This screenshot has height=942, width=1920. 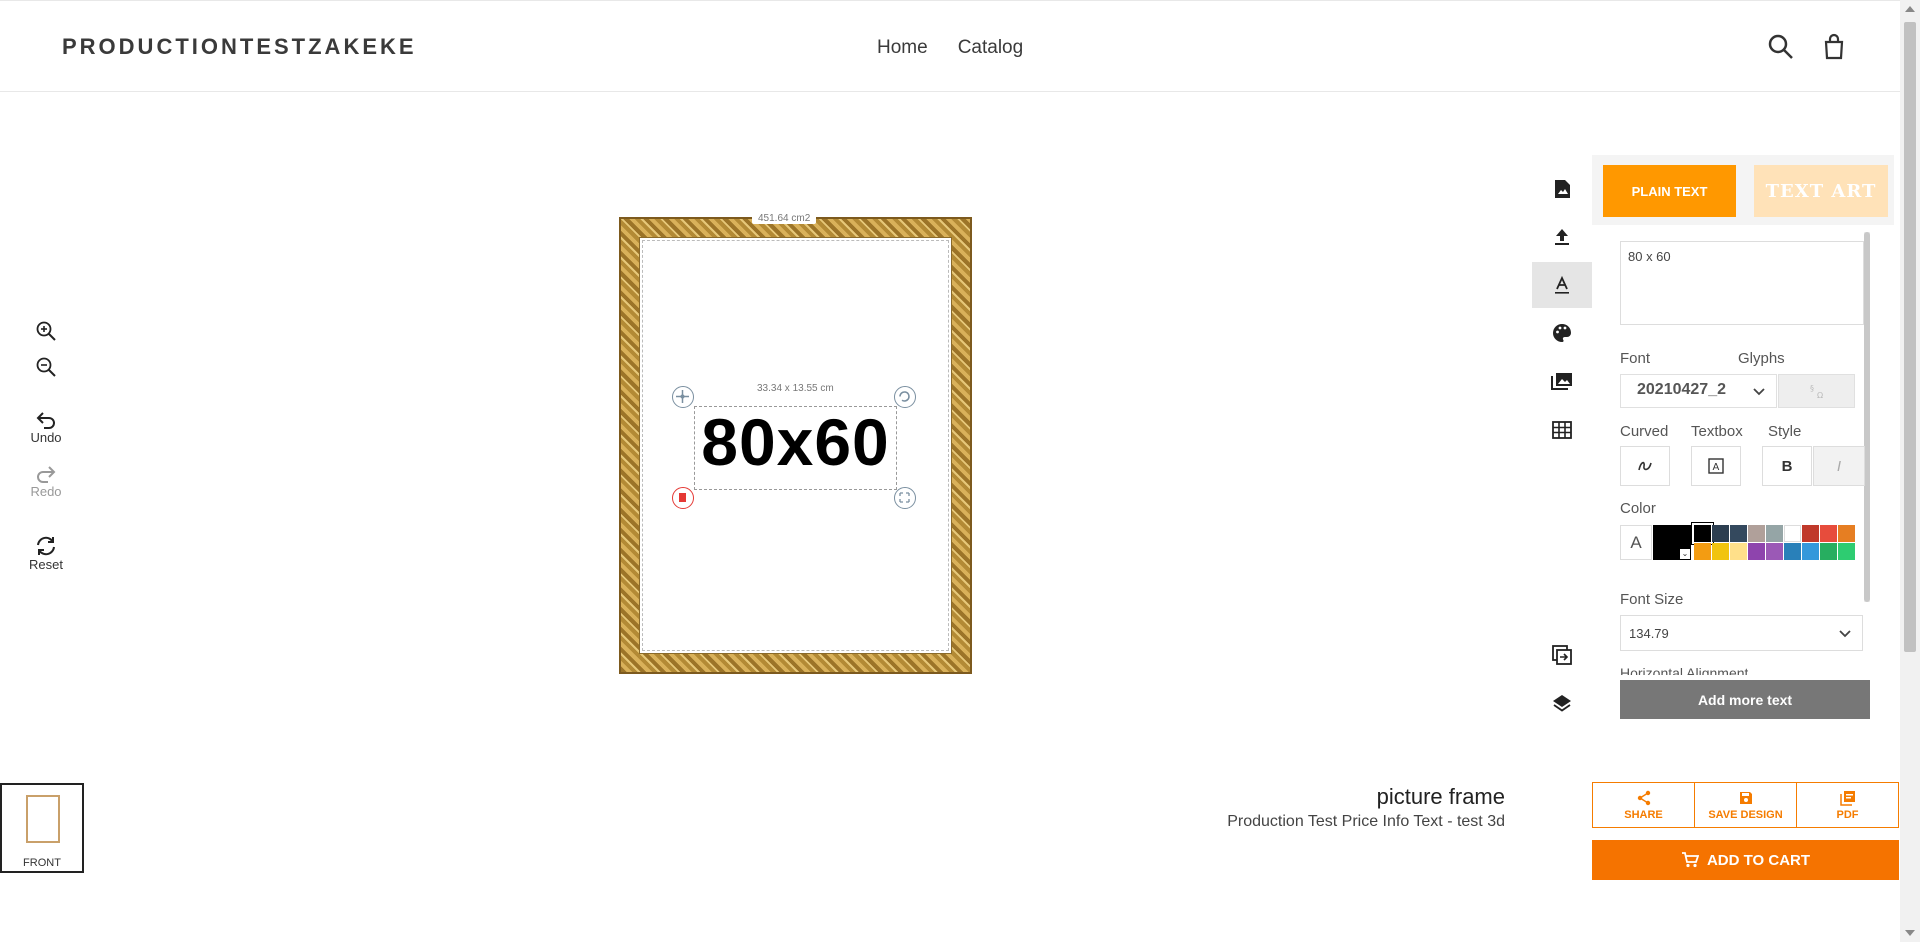 I want to click on share-button: SHARE, so click(x=1644, y=805).